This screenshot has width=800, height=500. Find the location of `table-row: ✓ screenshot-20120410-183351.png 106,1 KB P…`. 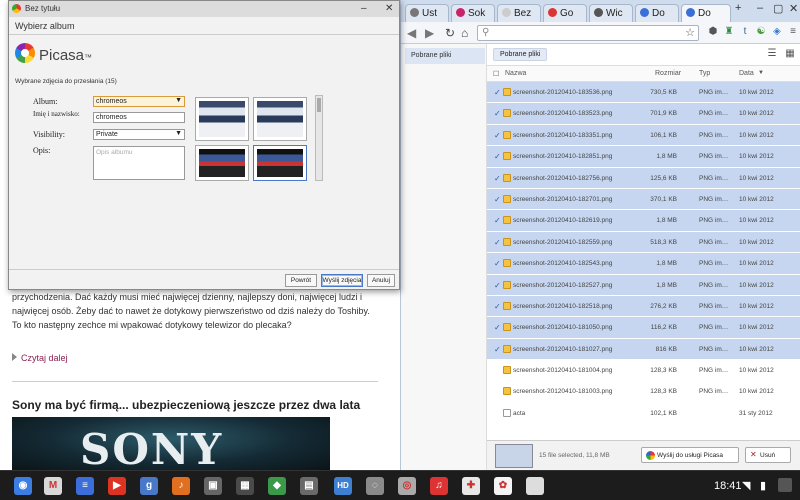

table-row: ✓ screenshot-20120410-183351.png 106,1 KB P… is located at coordinates (643, 135).